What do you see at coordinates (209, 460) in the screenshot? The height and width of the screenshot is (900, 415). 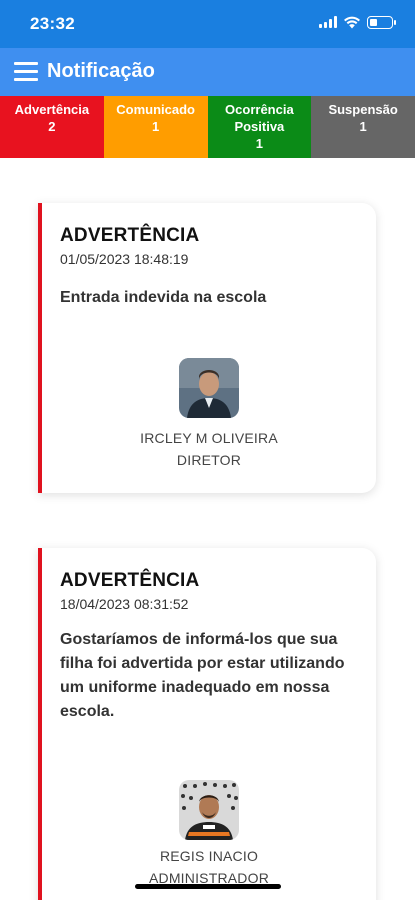 I see `author-role: DIRETOR` at bounding box center [209, 460].